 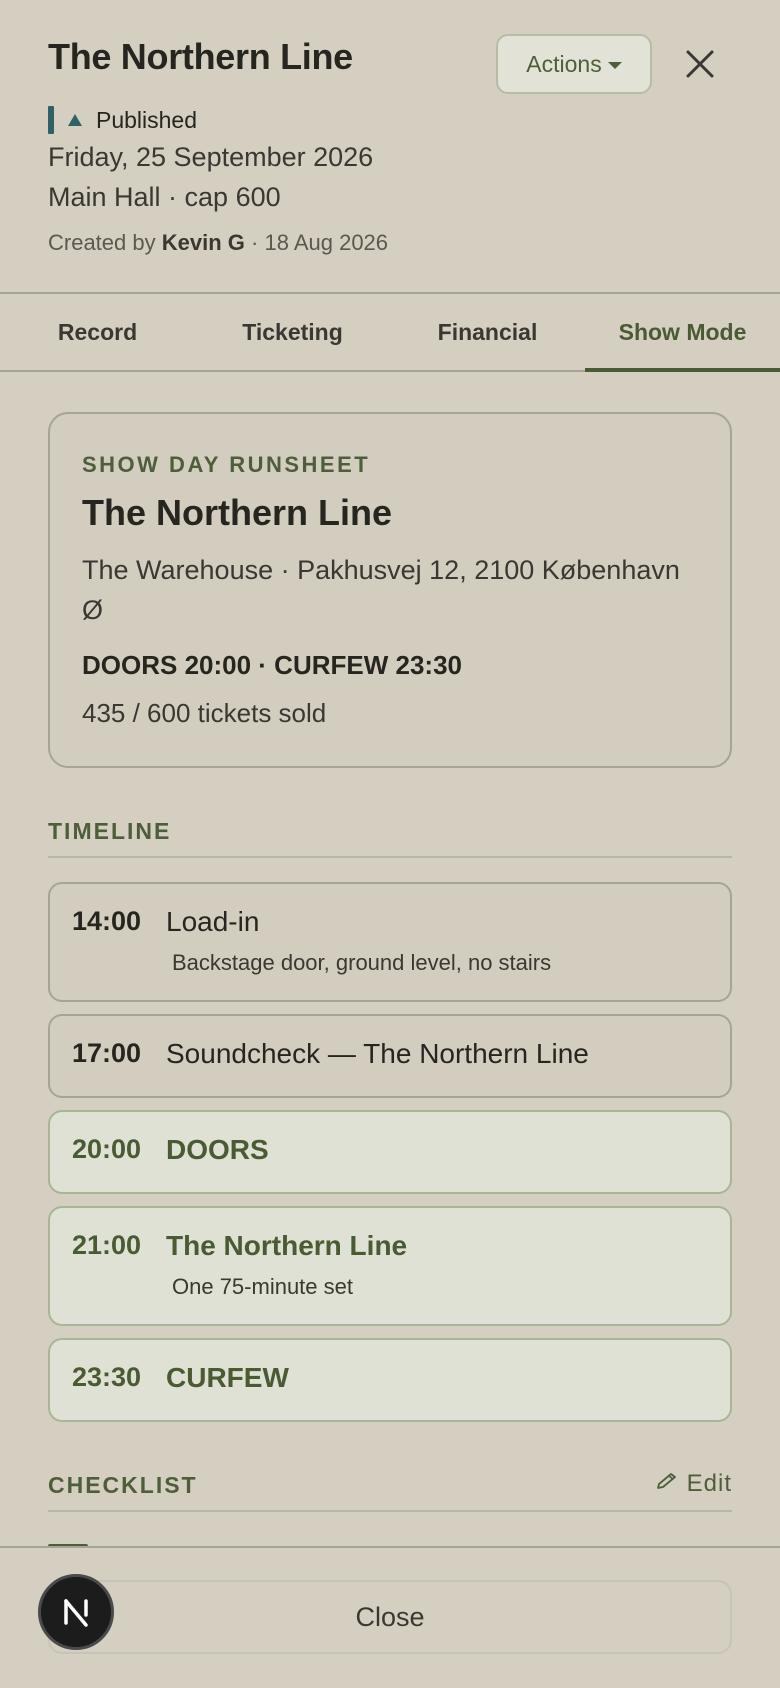 What do you see at coordinates (107, 921) in the screenshot?
I see `timeline-time: 14:00` at bounding box center [107, 921].